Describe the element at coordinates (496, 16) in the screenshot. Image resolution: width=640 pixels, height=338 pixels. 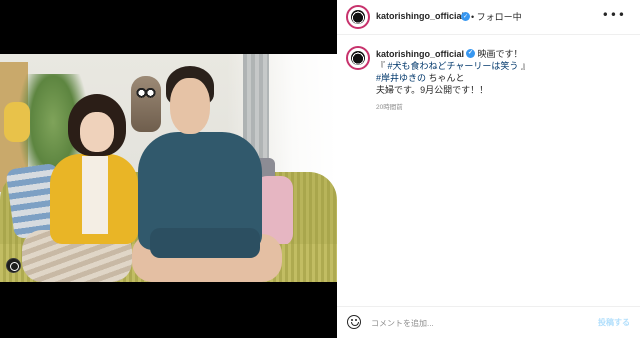
I see `follow-status-button: • フォロー中` at that location.